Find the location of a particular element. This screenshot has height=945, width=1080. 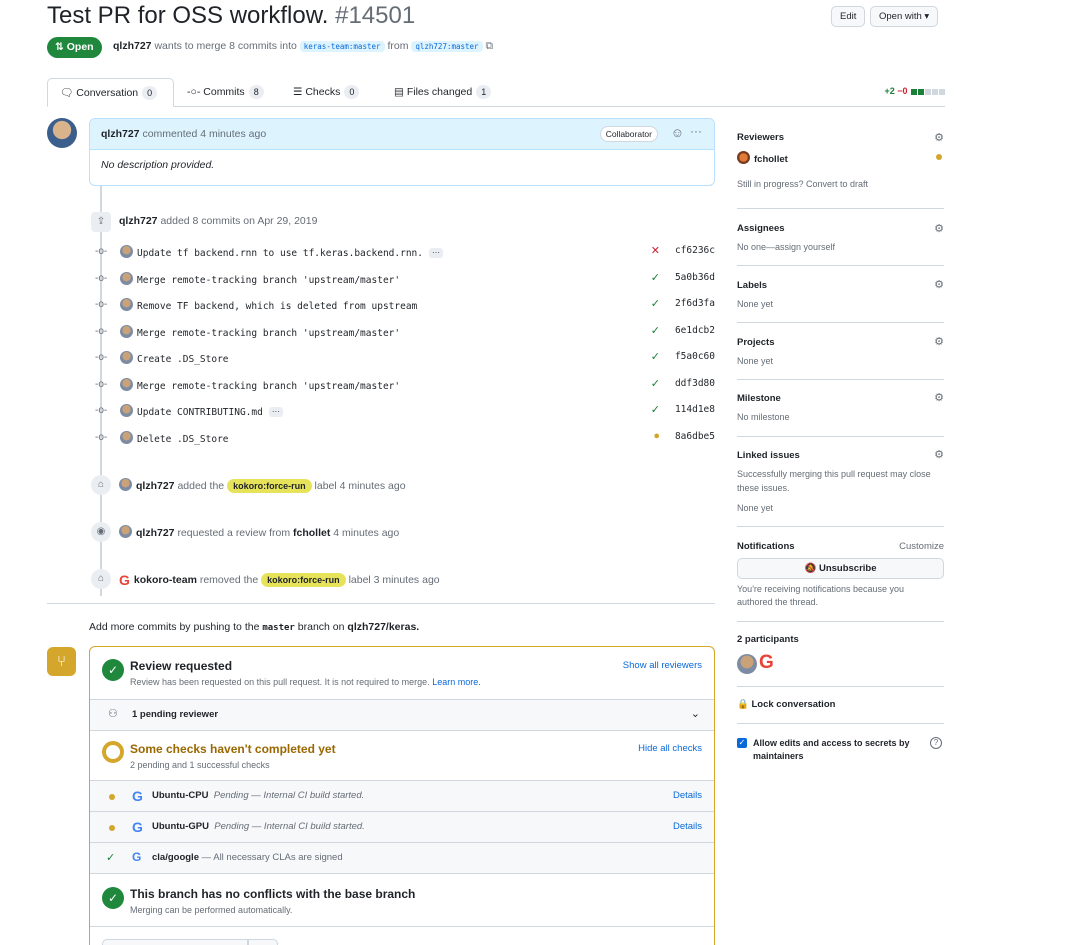

hide-all-checks-link: Hide all checks is located at coordinates (670, 748).